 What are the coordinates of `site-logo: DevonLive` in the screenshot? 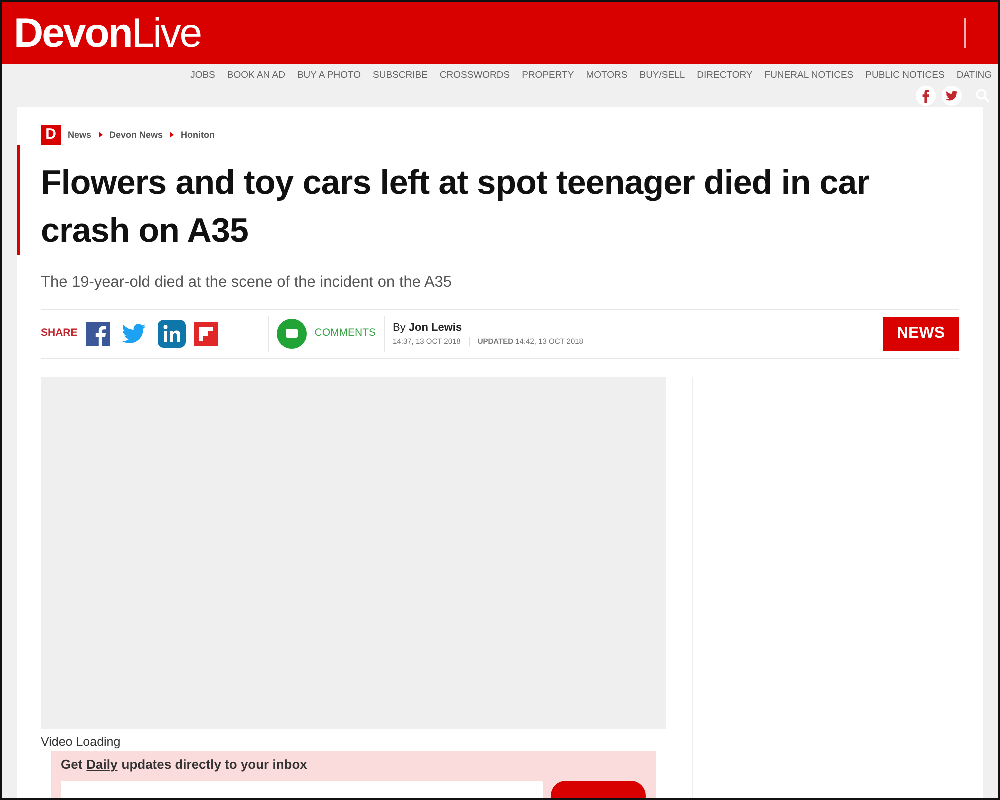 It's located at (108, 33).